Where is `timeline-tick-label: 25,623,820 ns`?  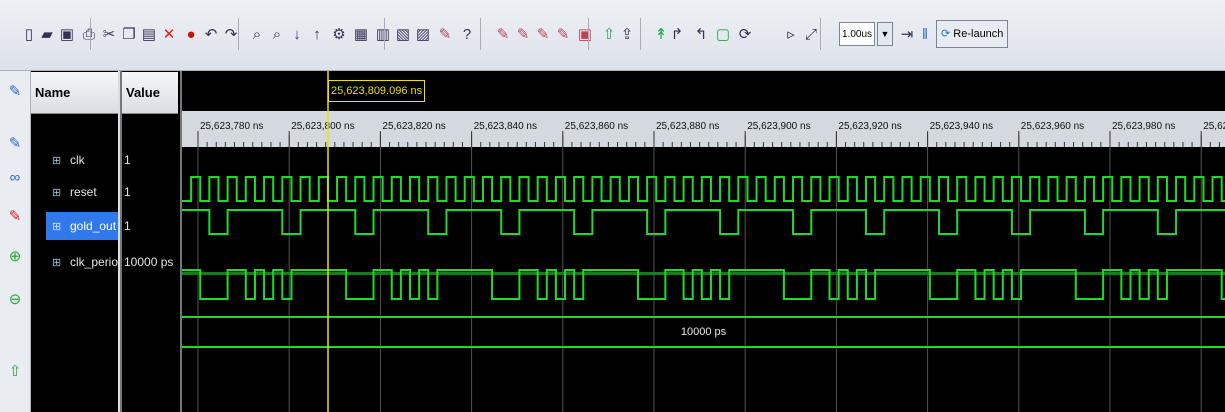 timeline-tick-label: 25,623,820 ns is located at coordinates (413, 126).